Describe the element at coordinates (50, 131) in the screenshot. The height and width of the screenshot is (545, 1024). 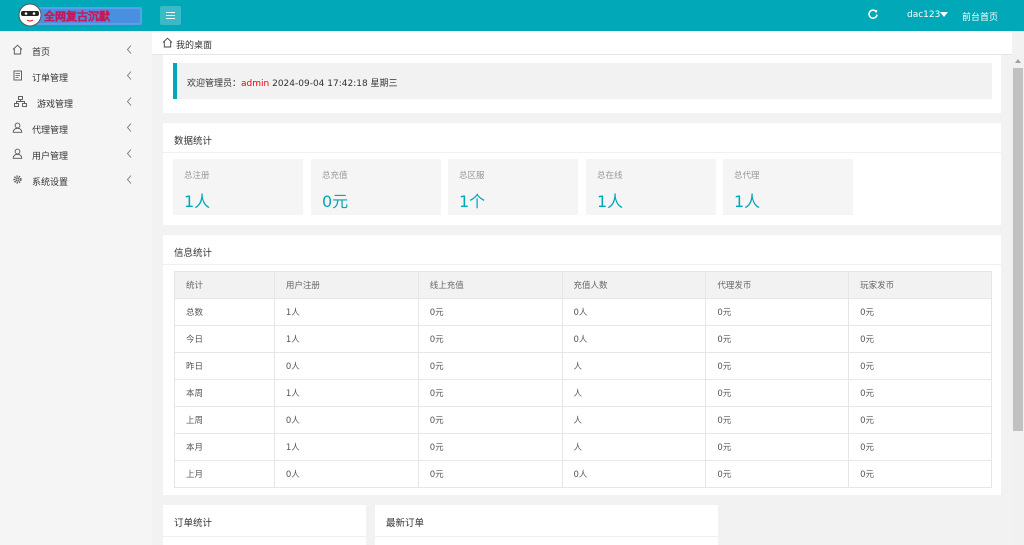
I see `sidebar-item-label: 代理管理` at that location.